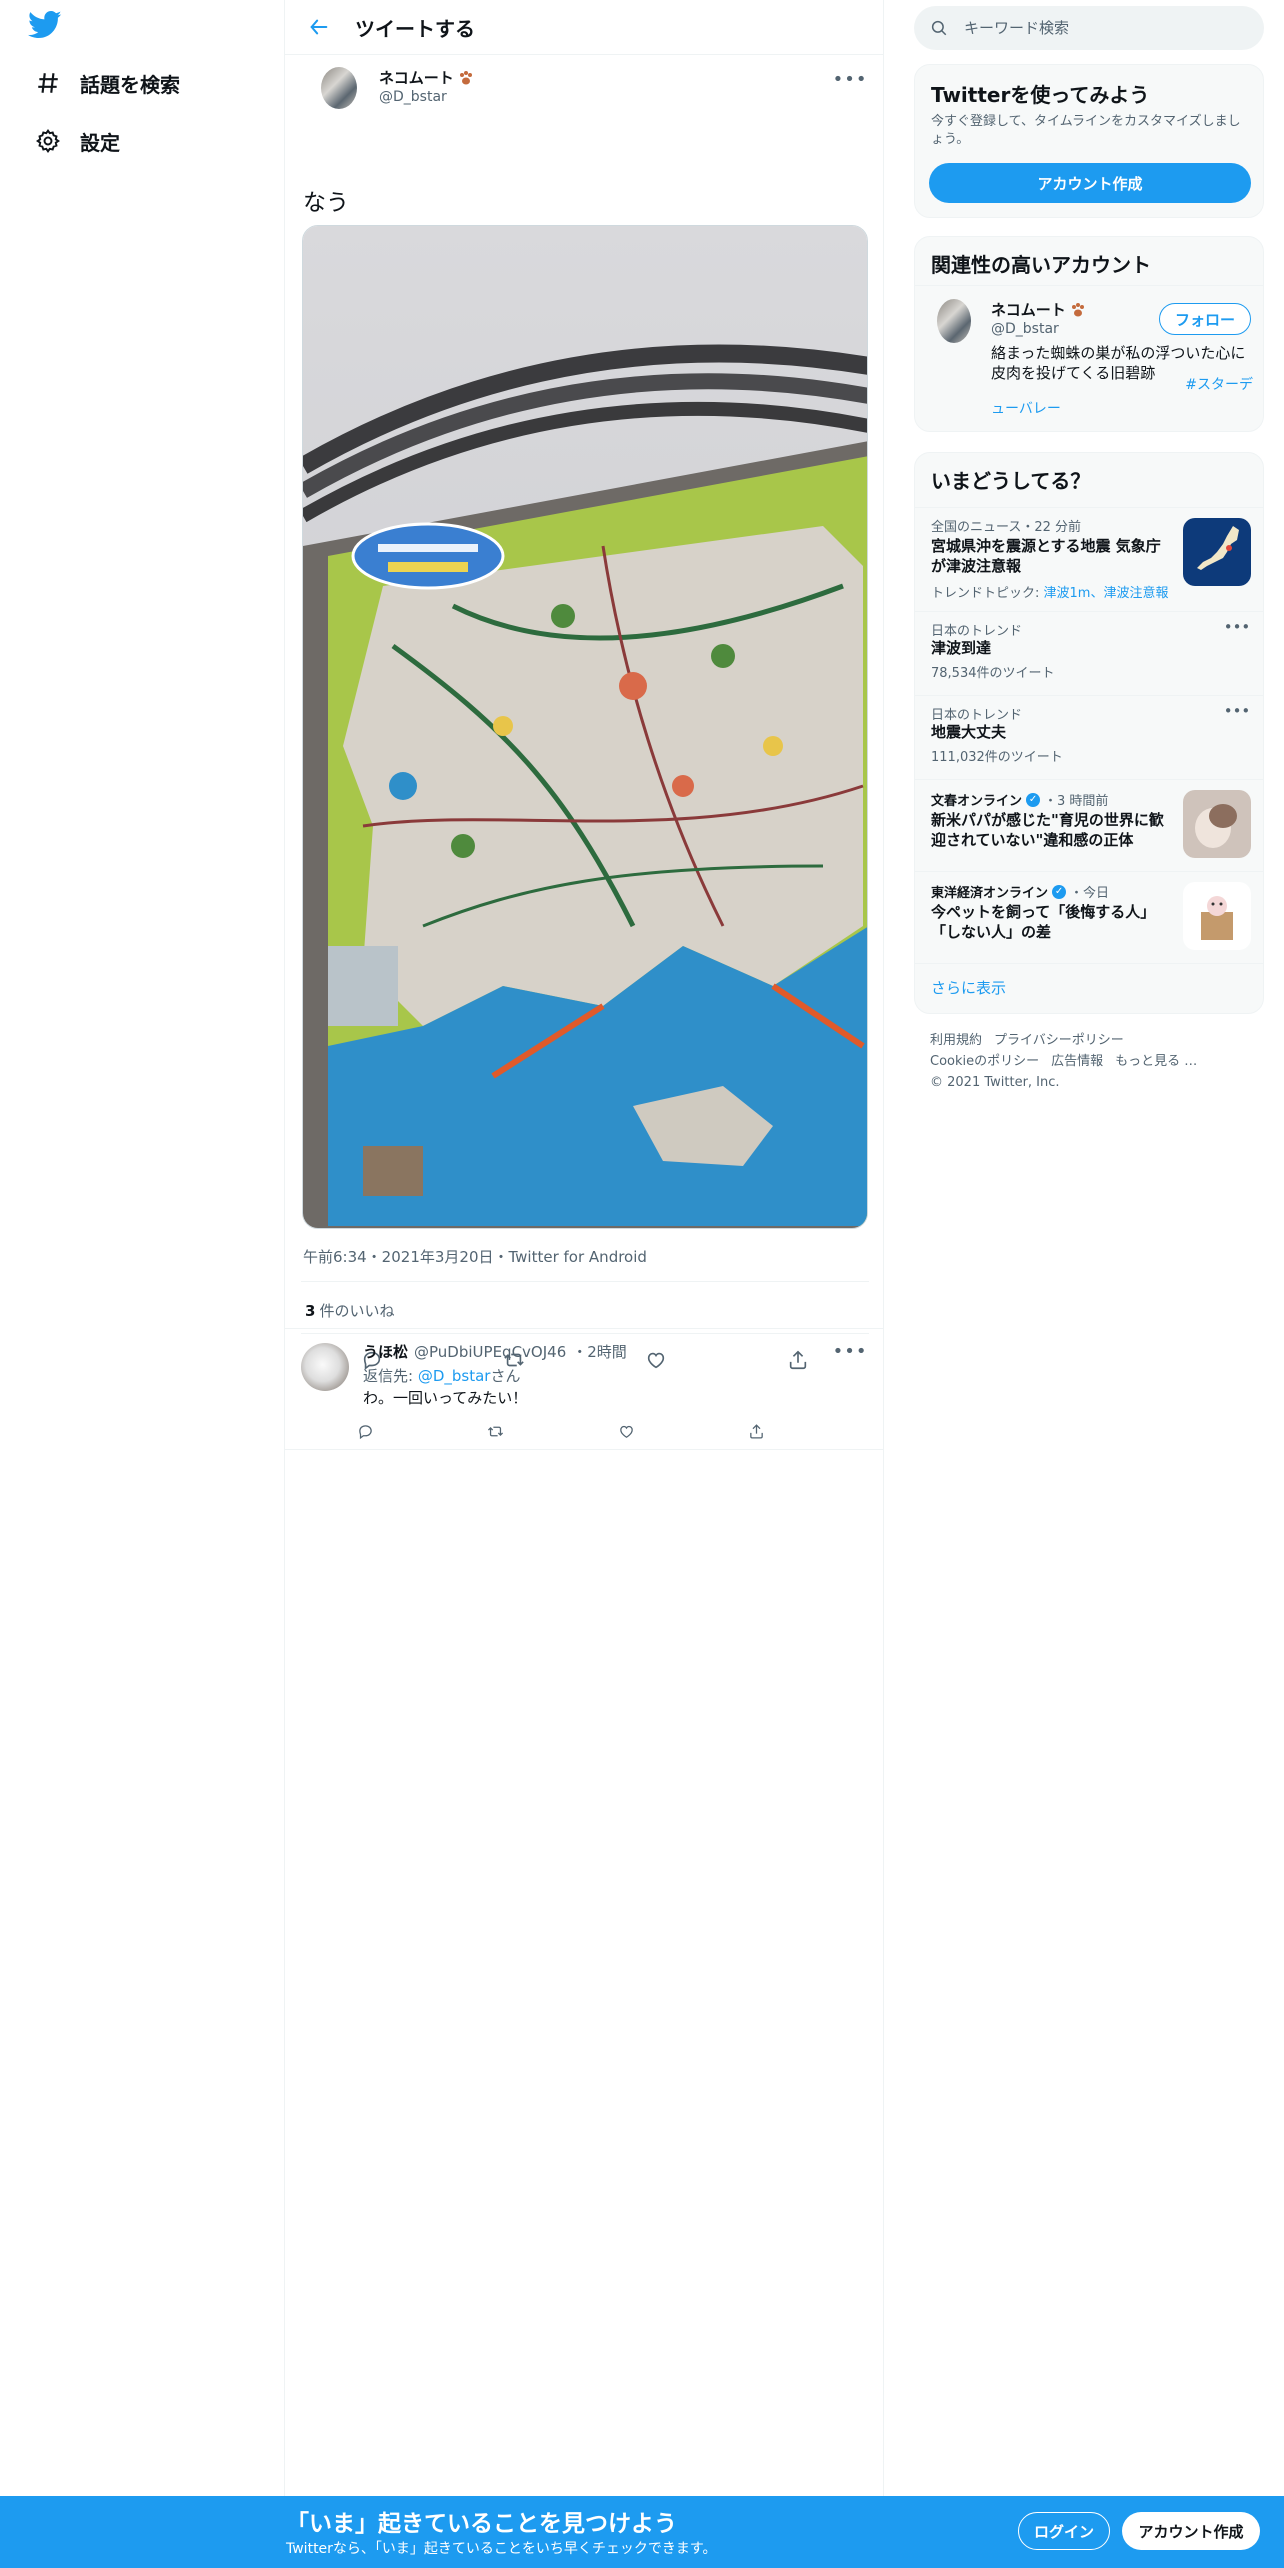 The height and width of the screenshot is (2568, 1284). Describe the element at coordinates (325, 1367) in the screenshot. I see `reply-avatar` at that location.